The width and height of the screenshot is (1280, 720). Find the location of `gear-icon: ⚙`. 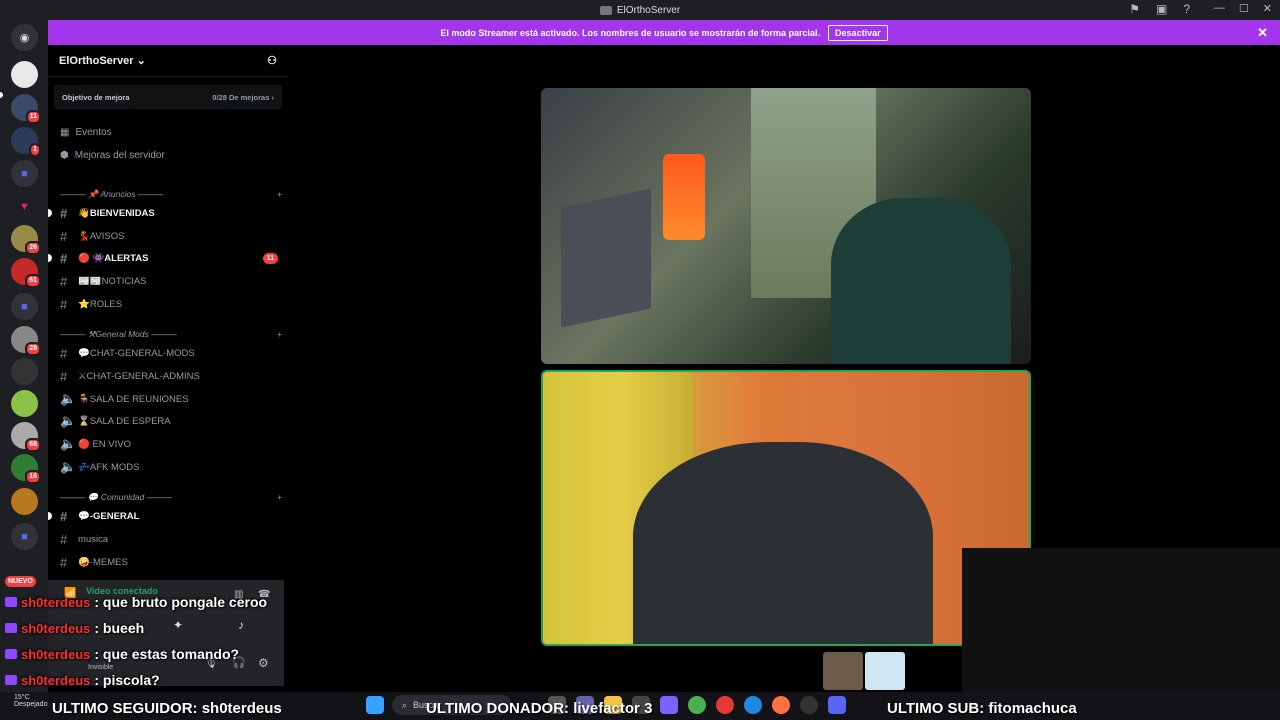

gear-icon: ⚙ is located at coordinates (263, 663).